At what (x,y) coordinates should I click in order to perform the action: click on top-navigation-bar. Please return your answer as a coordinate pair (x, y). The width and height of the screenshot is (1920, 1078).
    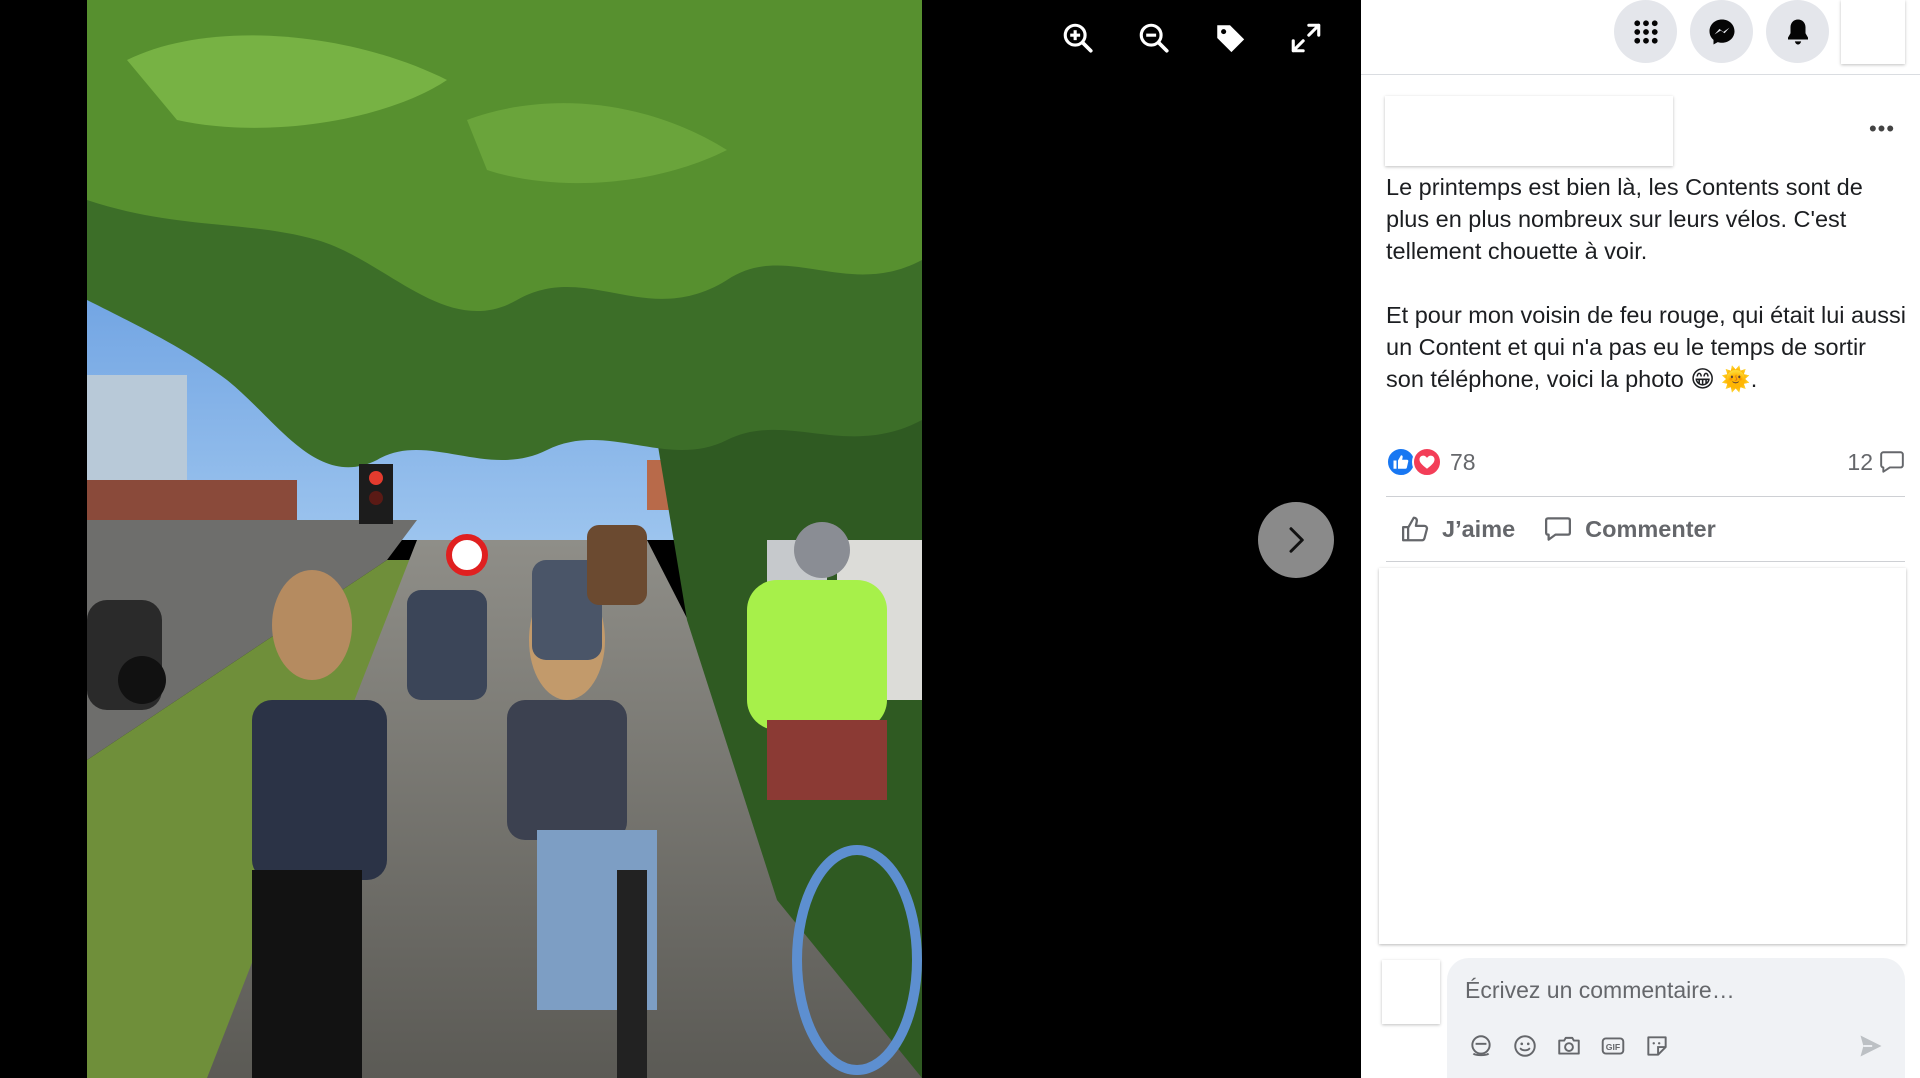
    Looking at the image, I should click on (1640, 37).